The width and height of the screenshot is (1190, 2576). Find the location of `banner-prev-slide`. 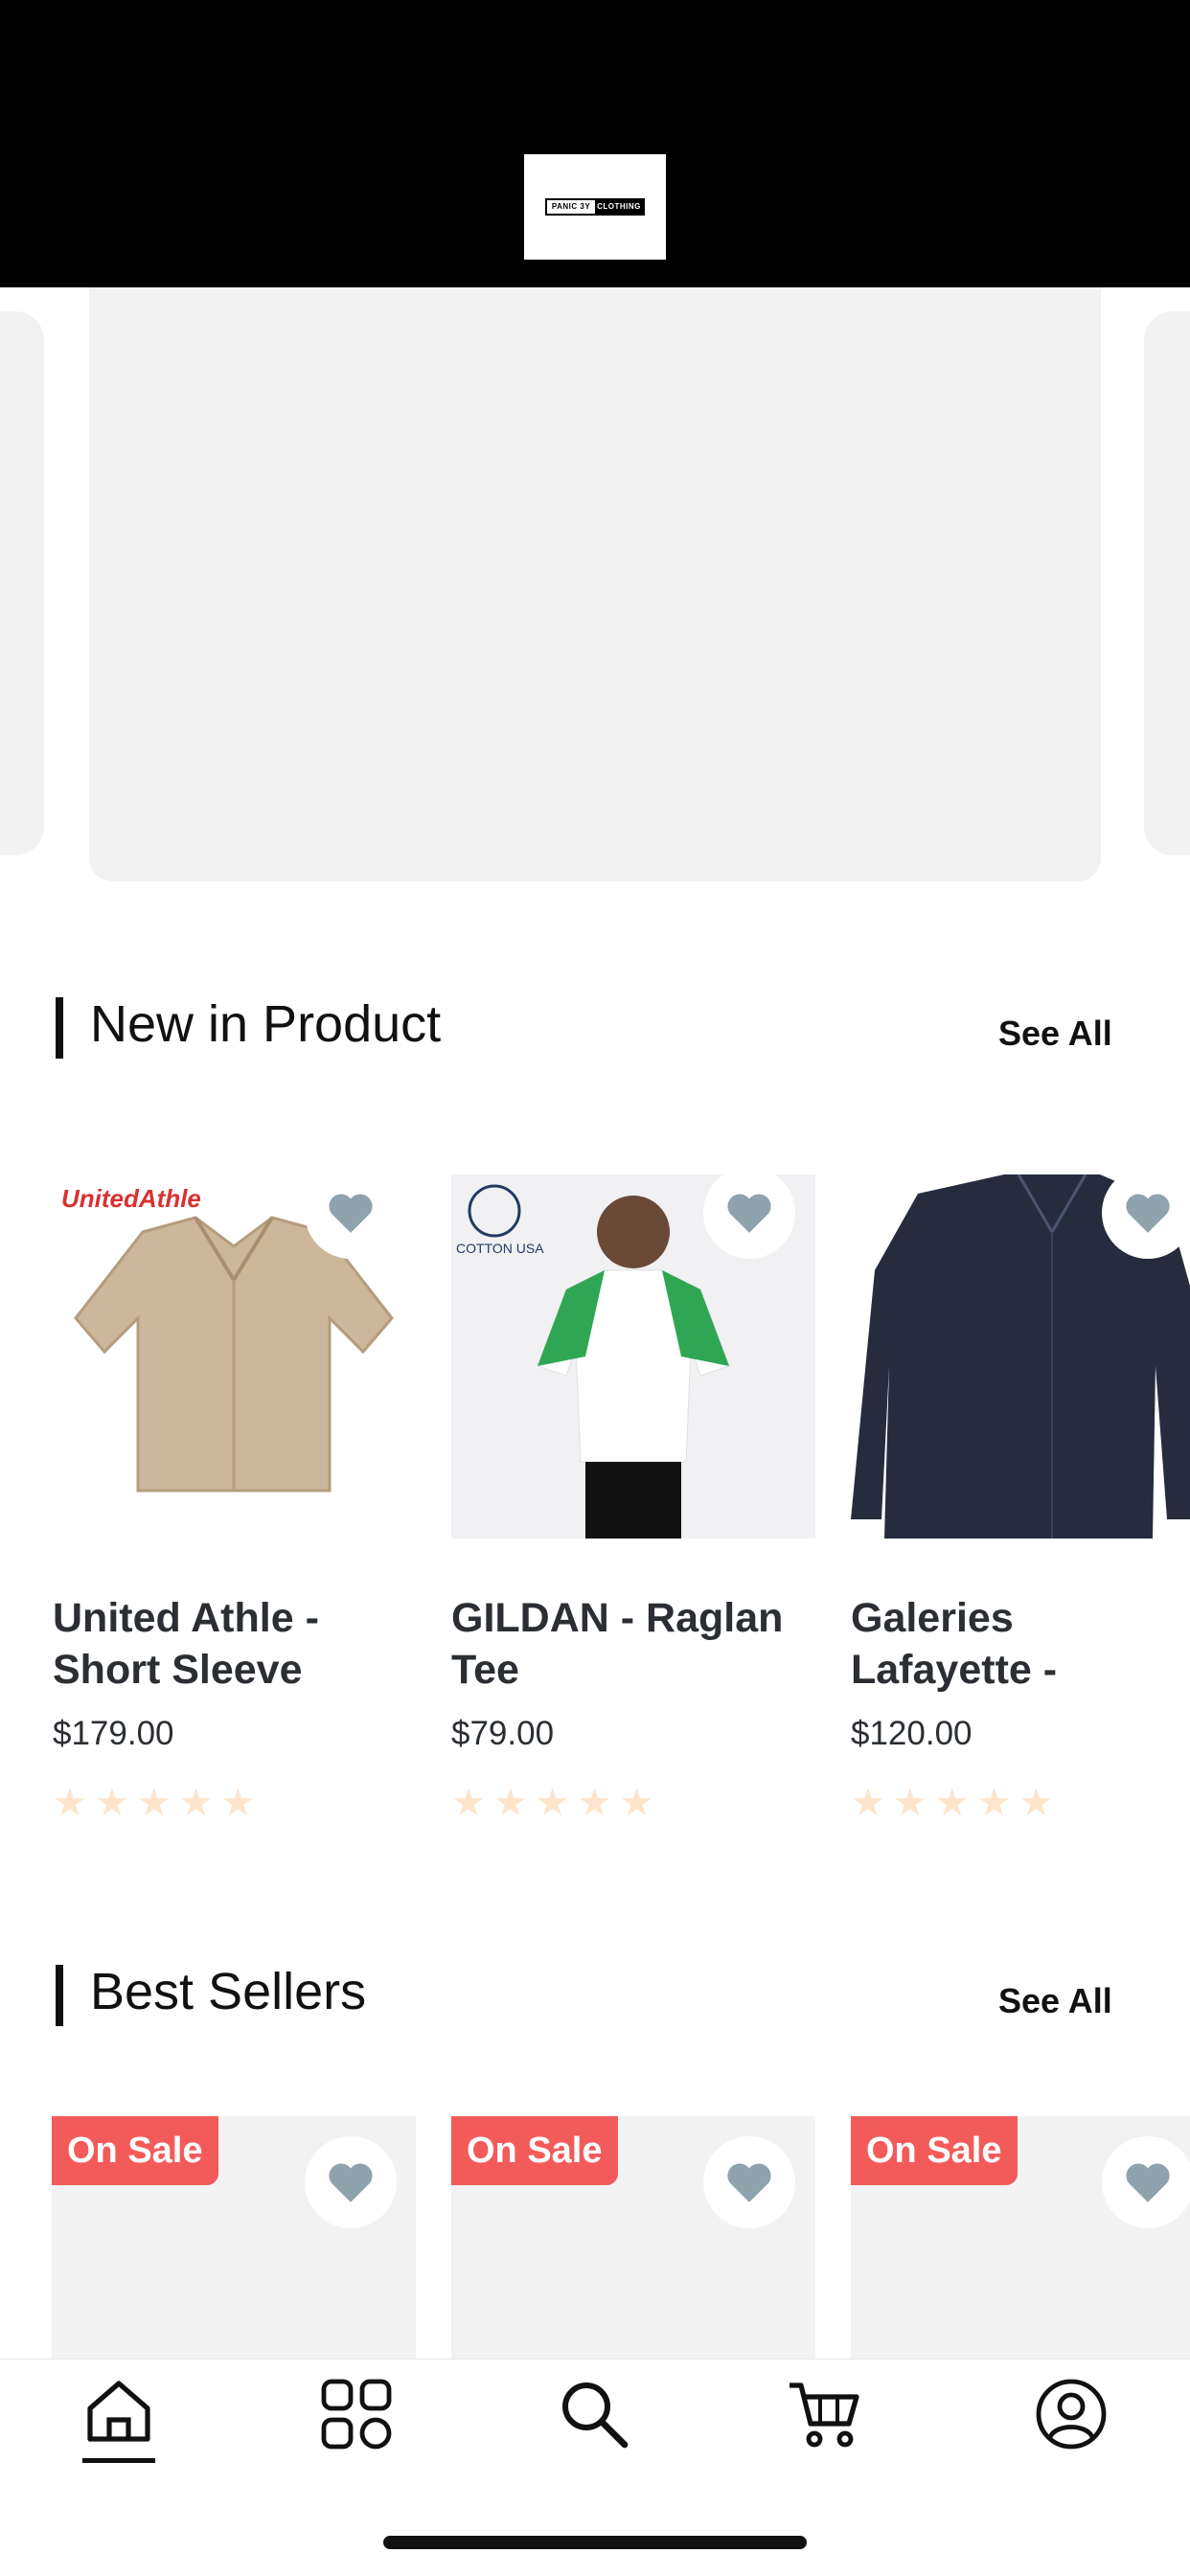

banner-prev-slide is located at coordinates (22, 583).